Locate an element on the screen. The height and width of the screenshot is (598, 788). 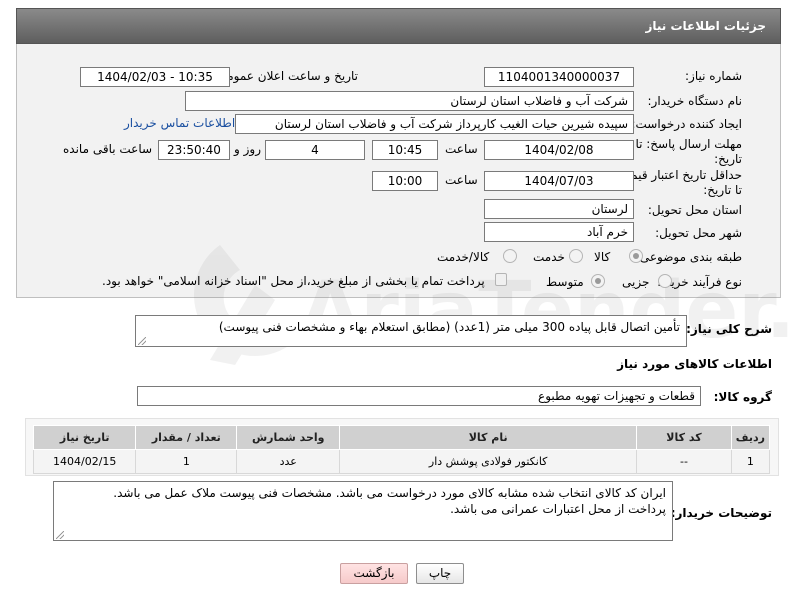
announce-datetime-label: تاریخ و ساعت اعلان عمومی: is located at coordinates (285, 76).